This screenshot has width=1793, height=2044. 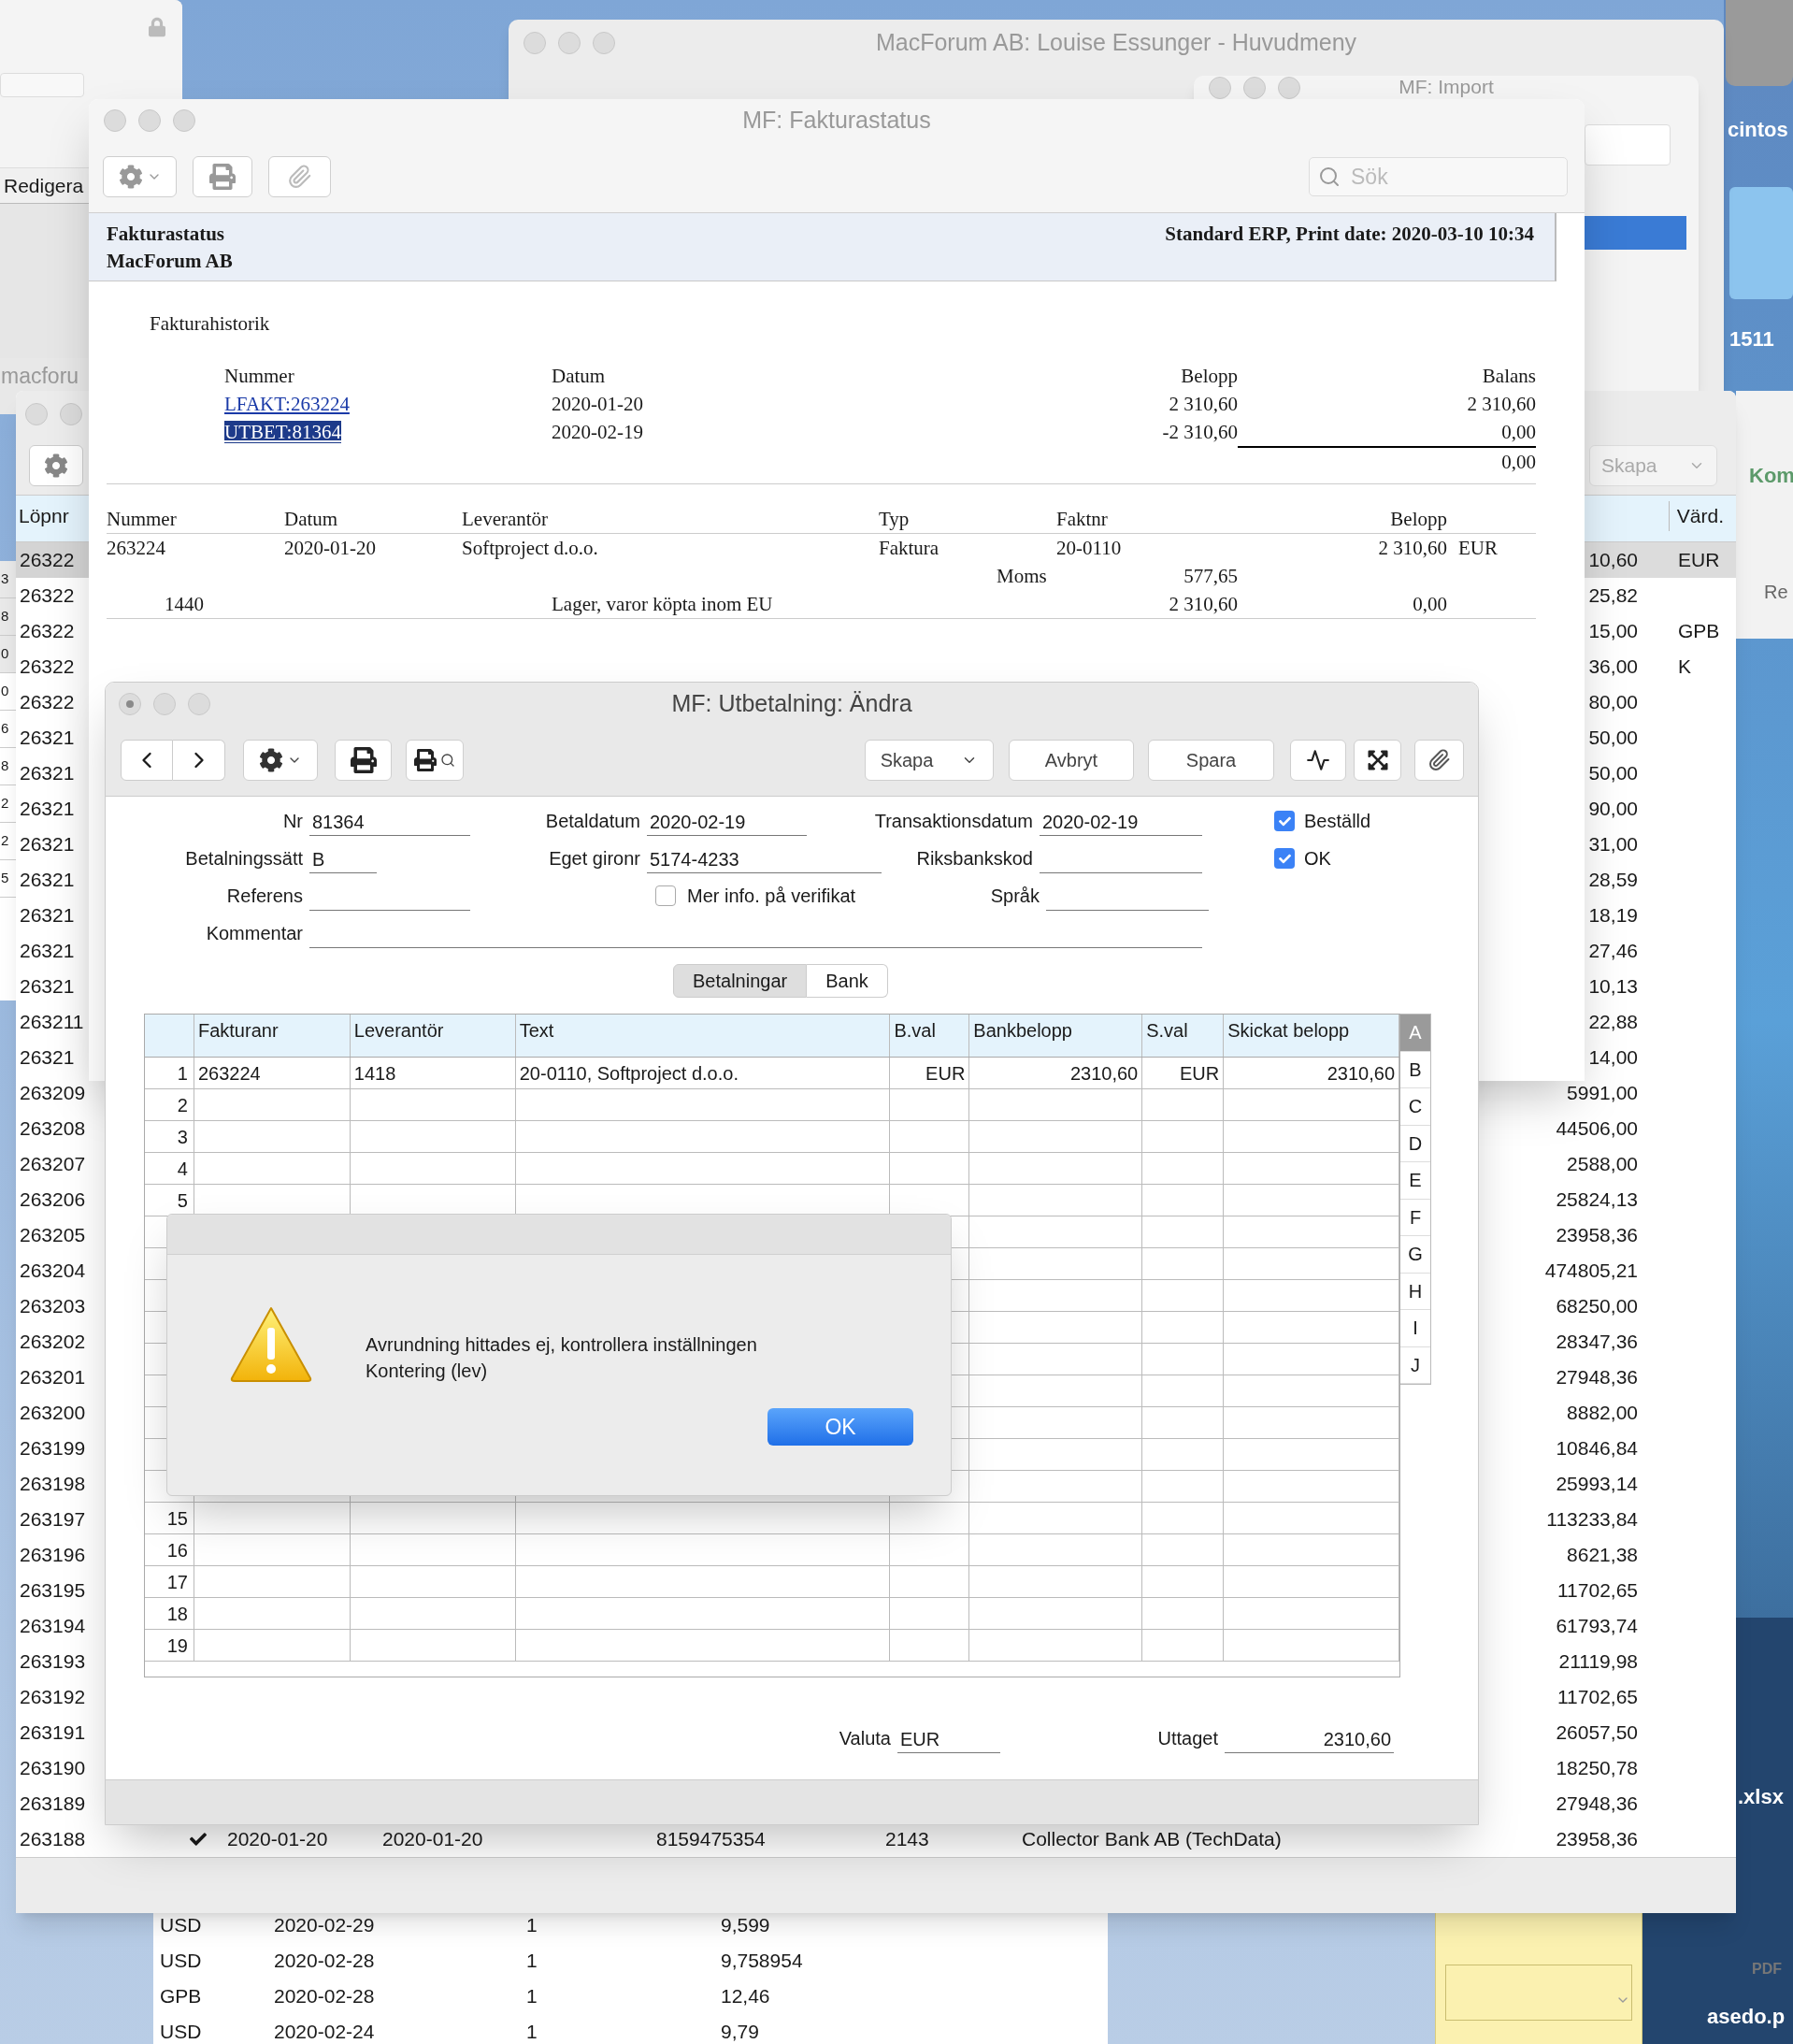 What do you see at coordinates (1082, 519) in the screenshot?
I see `column-header: Faktnr` at bounding box center [1082, 519].